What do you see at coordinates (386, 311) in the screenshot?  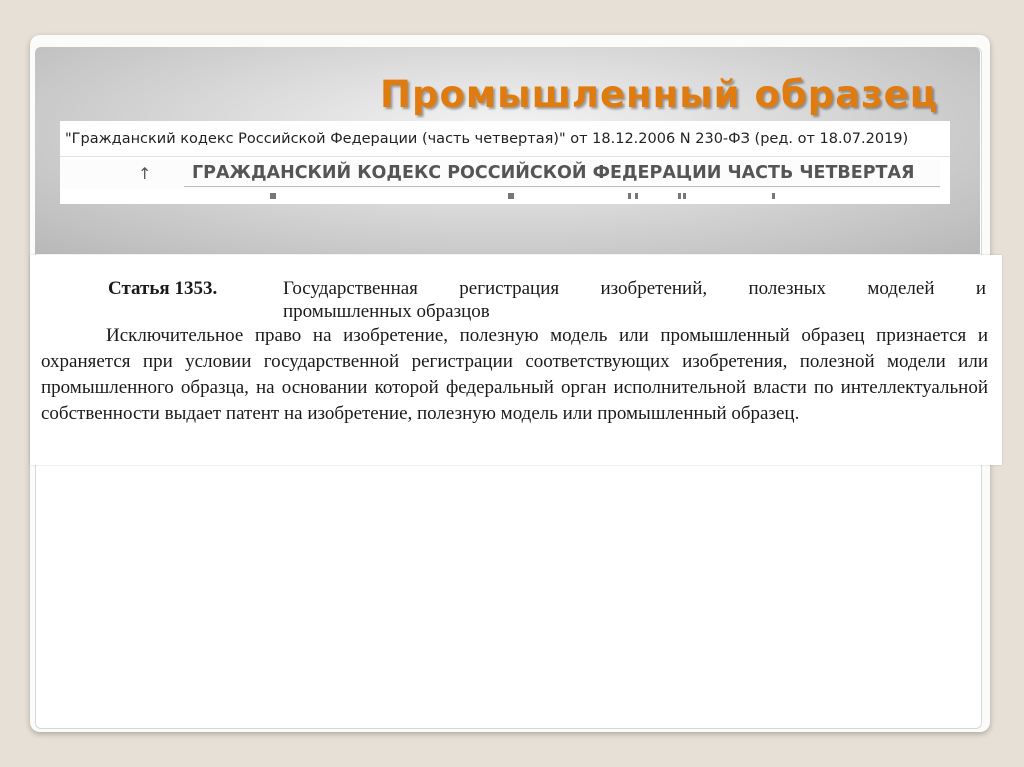 I see `article-title-continuation: промышленных образцов` at bounding box center [386, 311].